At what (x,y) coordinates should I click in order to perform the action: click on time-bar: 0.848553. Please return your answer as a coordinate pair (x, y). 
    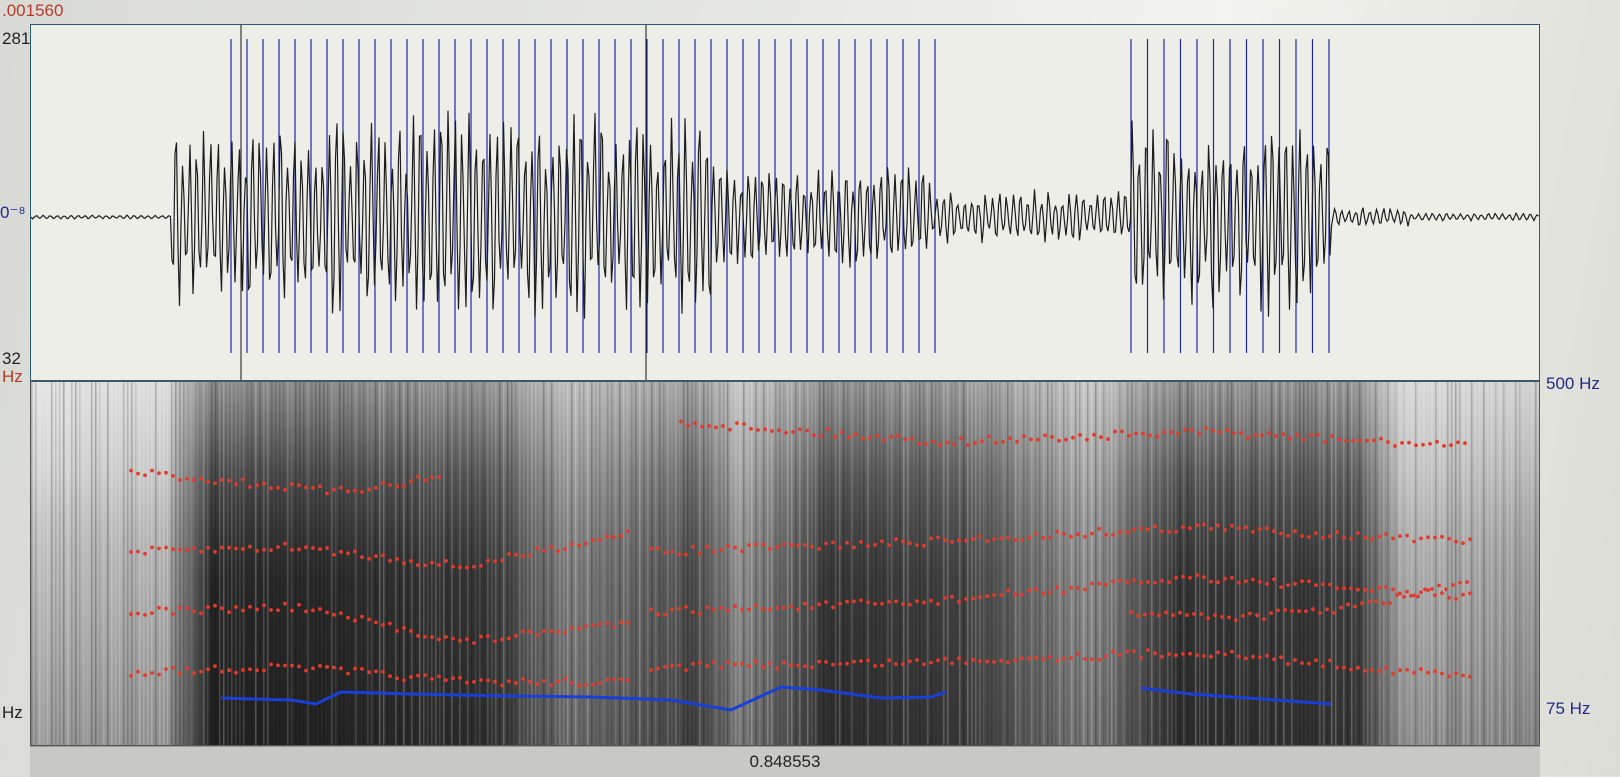
    Looking at the image, I should click on (785, 761).